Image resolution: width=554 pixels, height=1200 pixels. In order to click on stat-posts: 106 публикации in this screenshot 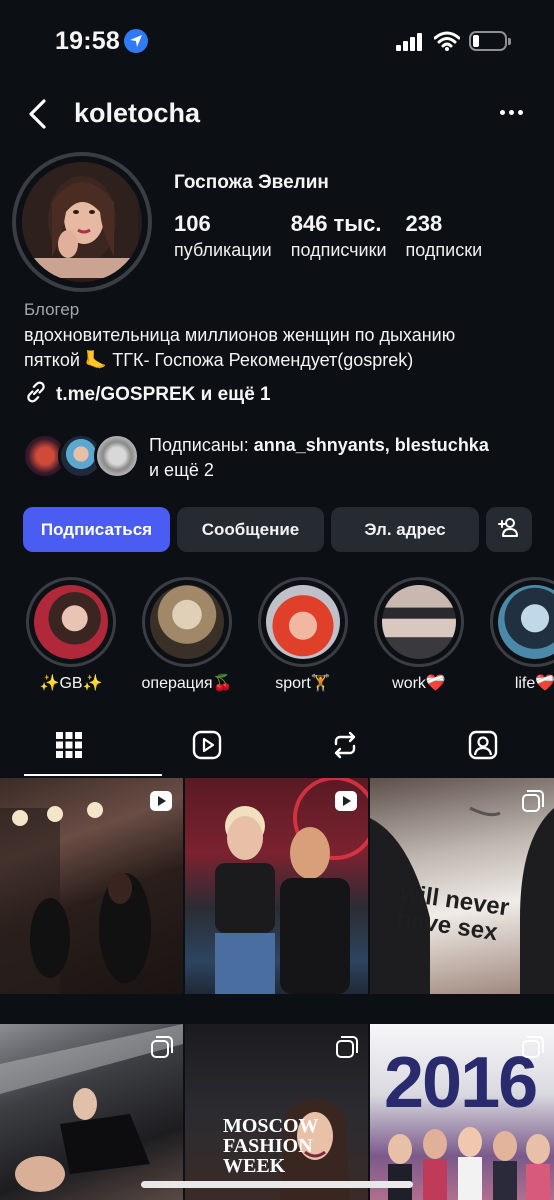, I will do `click(223, 236)`.